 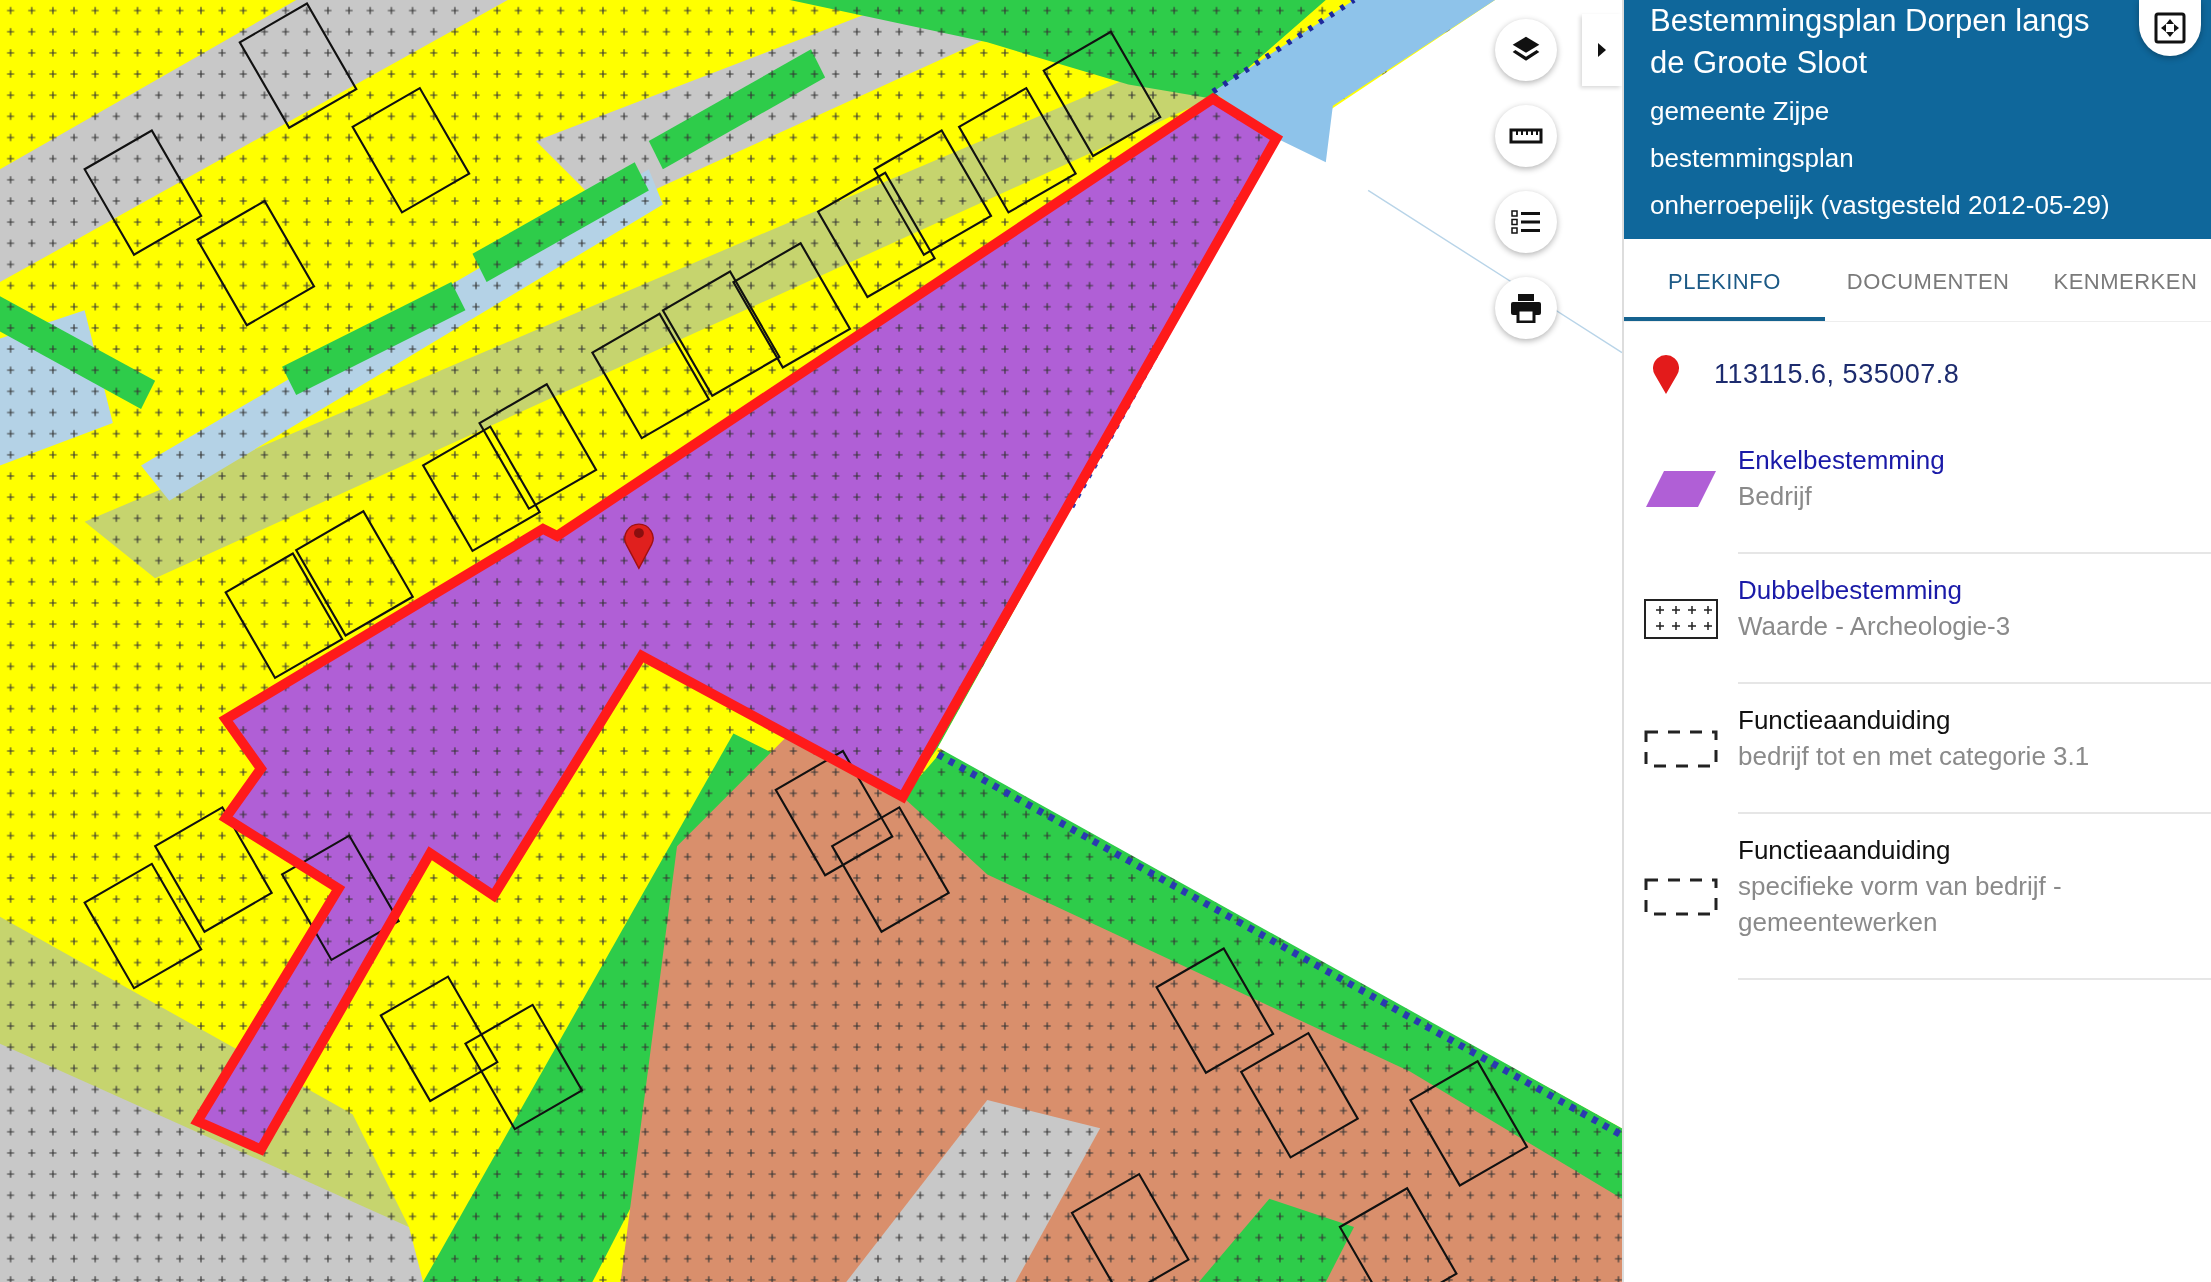 What do you see at coordinates (1666, 374) in the screenshot?
I see `map-pin-icon` at bounding box center [1666, 374].